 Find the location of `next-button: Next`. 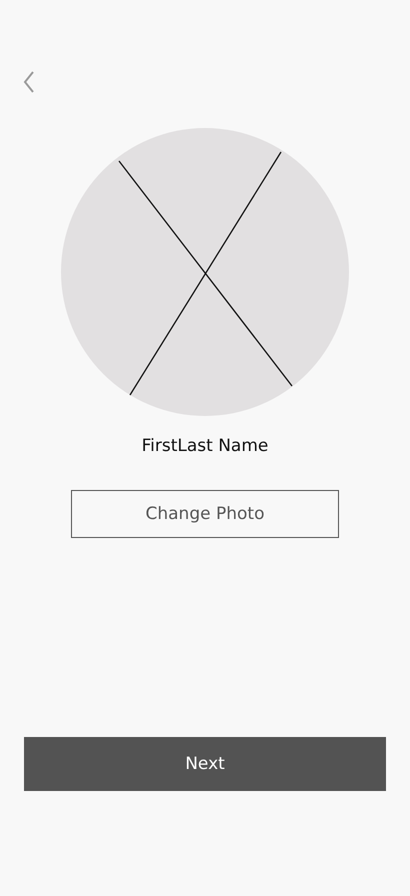

next-button: Next is located at coordinates (205, 764).